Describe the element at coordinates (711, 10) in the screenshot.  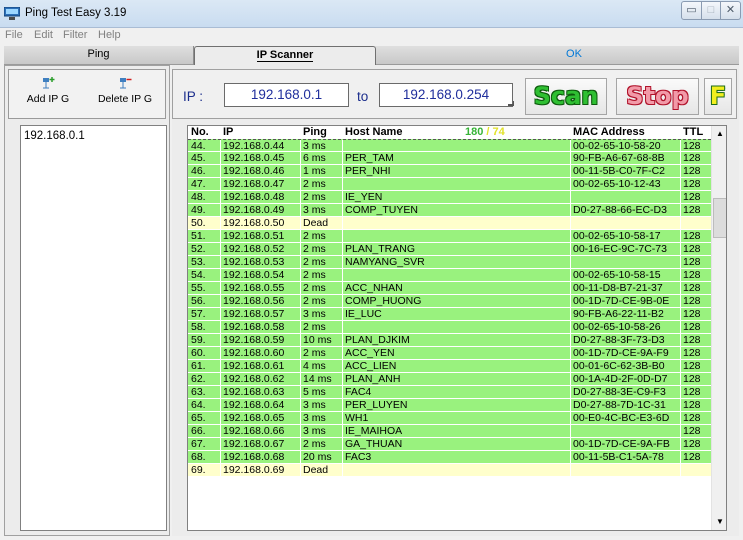
I see `maximize-button: □` at that location.